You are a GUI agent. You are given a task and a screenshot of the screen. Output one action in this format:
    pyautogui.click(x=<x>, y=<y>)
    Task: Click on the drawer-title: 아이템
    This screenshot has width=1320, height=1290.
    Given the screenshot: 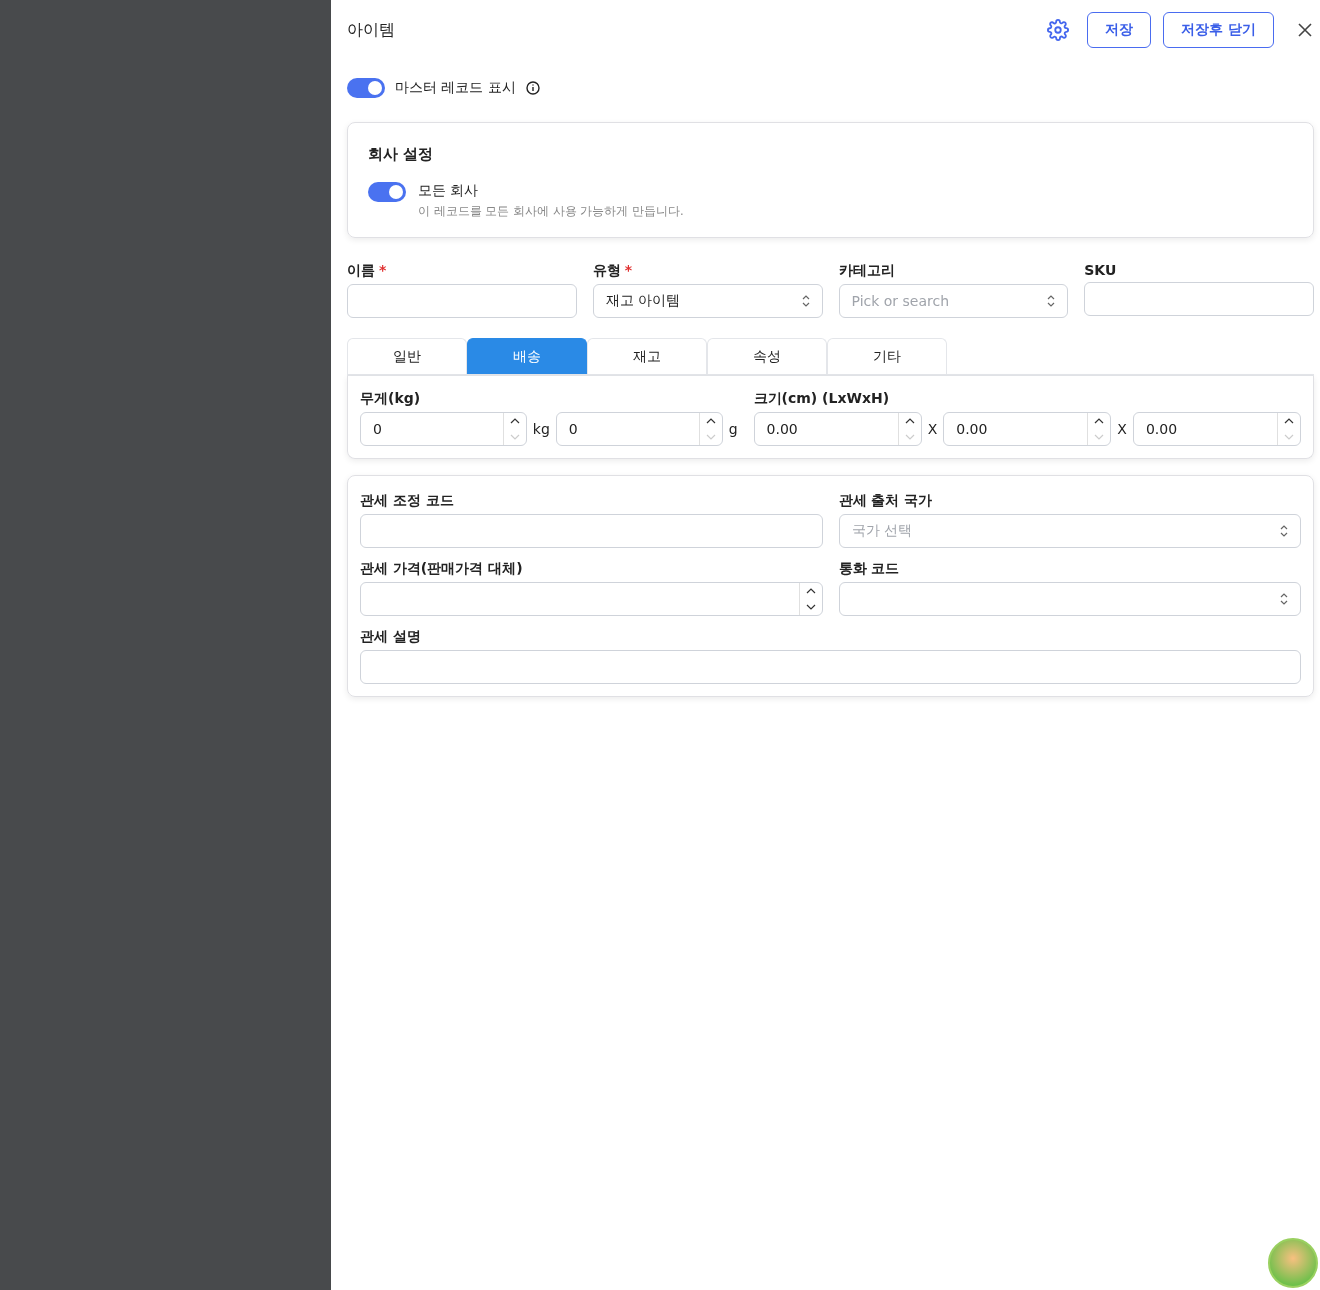 What is the action you would take?
    pyautogui.click(x=371, y=30)
    